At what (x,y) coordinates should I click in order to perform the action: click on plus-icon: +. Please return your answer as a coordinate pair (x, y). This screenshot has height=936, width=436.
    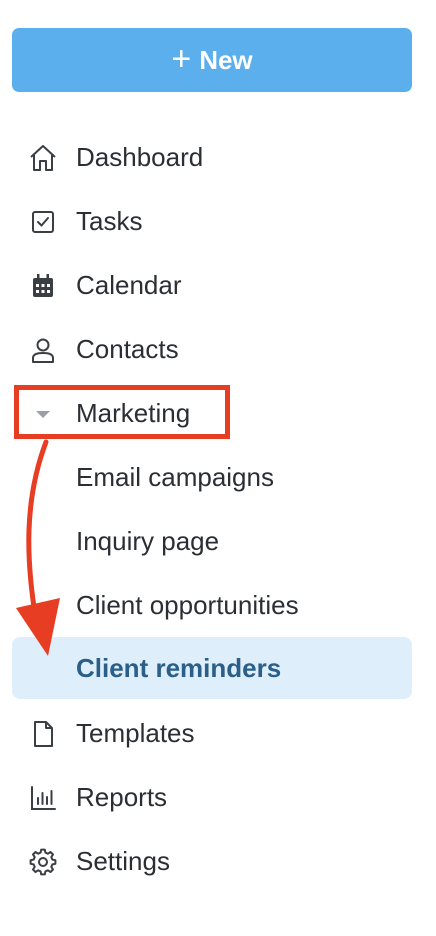
    Looking at the image, I should click on (181, 59).